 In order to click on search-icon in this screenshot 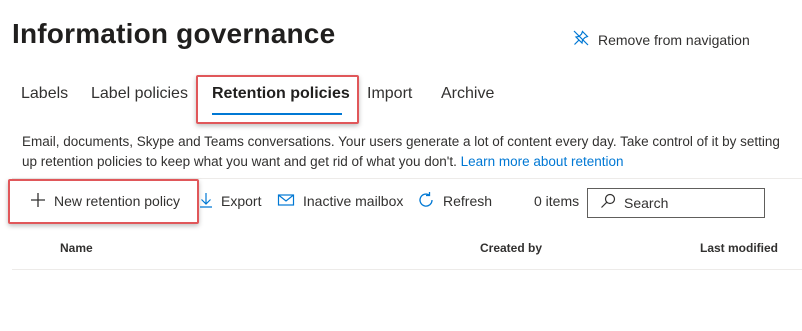, I will do `click(608, 203)`.